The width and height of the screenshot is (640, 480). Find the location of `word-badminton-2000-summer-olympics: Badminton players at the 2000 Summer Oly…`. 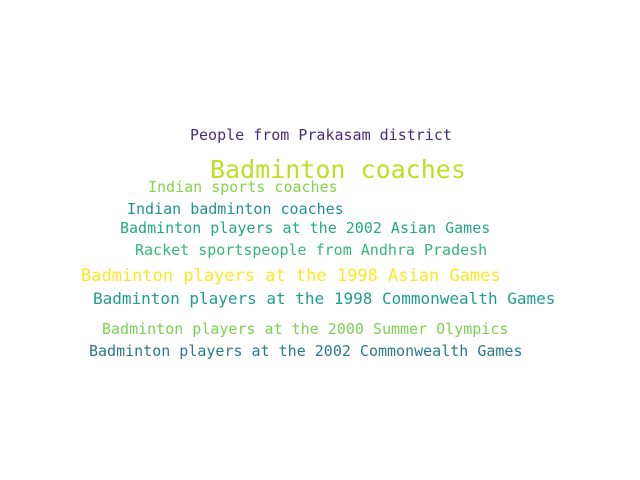

word-badminton-2000-summer-olympics: Badminton players at the 2000 Summer Oly… is located at coordinates (305, 329).